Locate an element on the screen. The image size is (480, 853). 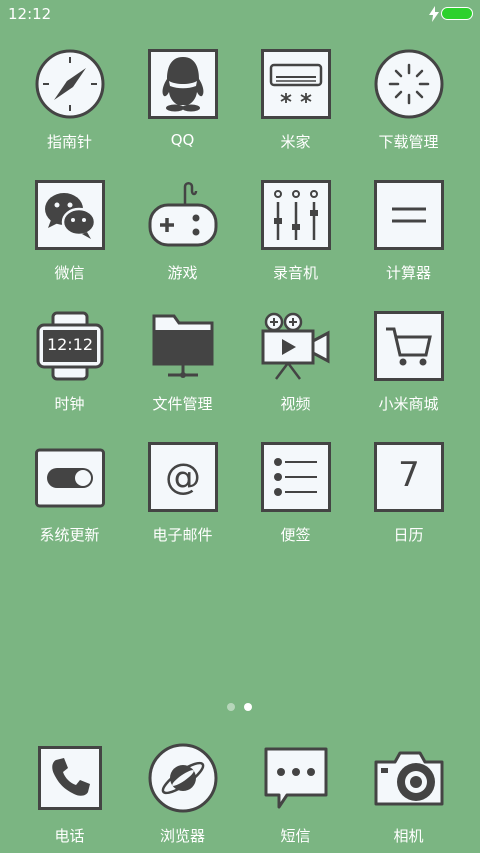
list-icon is located at coordinates (296, 477).